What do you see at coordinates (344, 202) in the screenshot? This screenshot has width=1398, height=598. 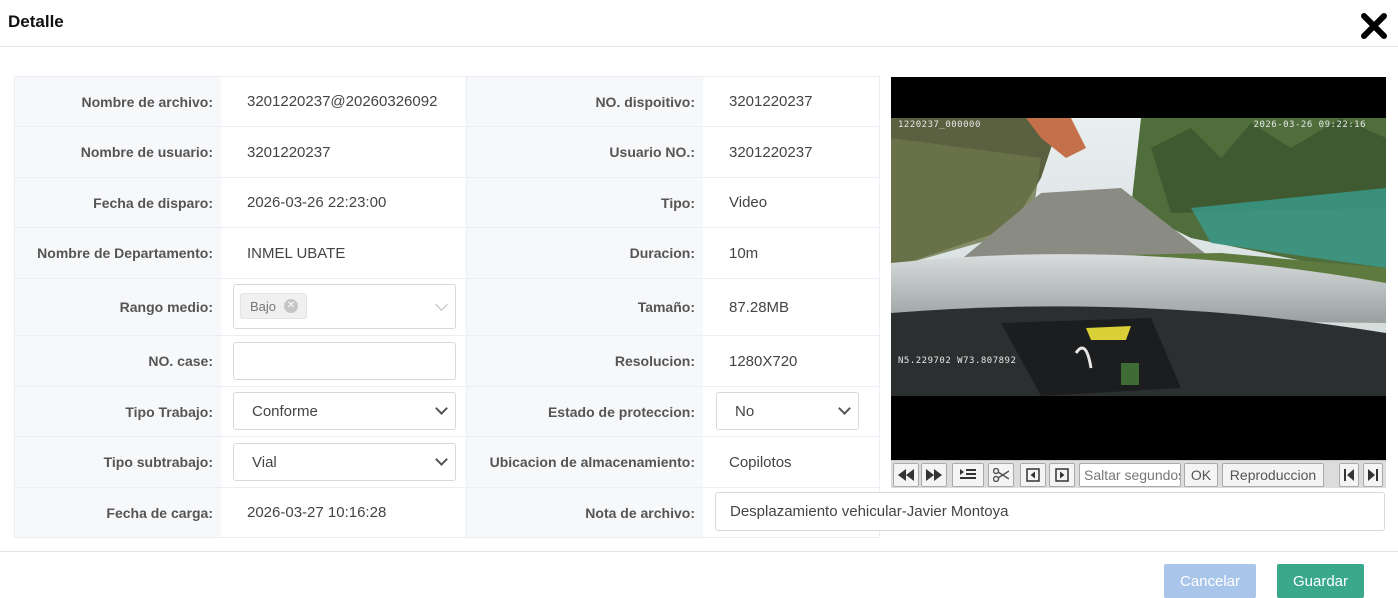 I see `value-fecha-disparo: 2026-03-26 22:23:00` at bounding box center [344, 202].